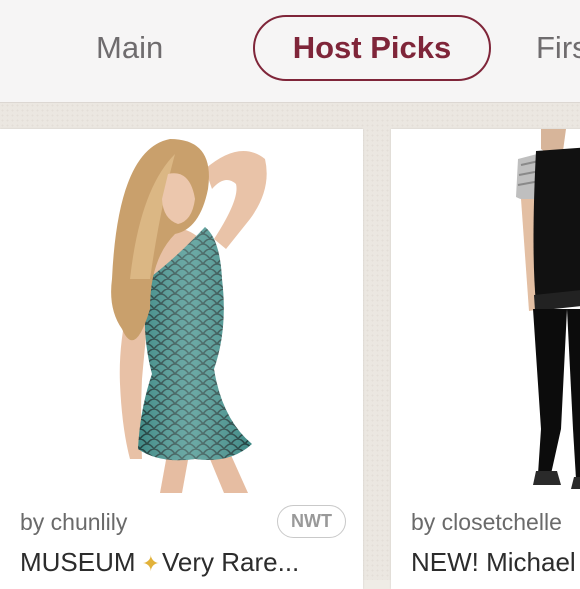 The image size is (580, 589). Describe the element at coordinates (73, 522) in the screenshot. I see `seller-username: by chunlily` at that location.